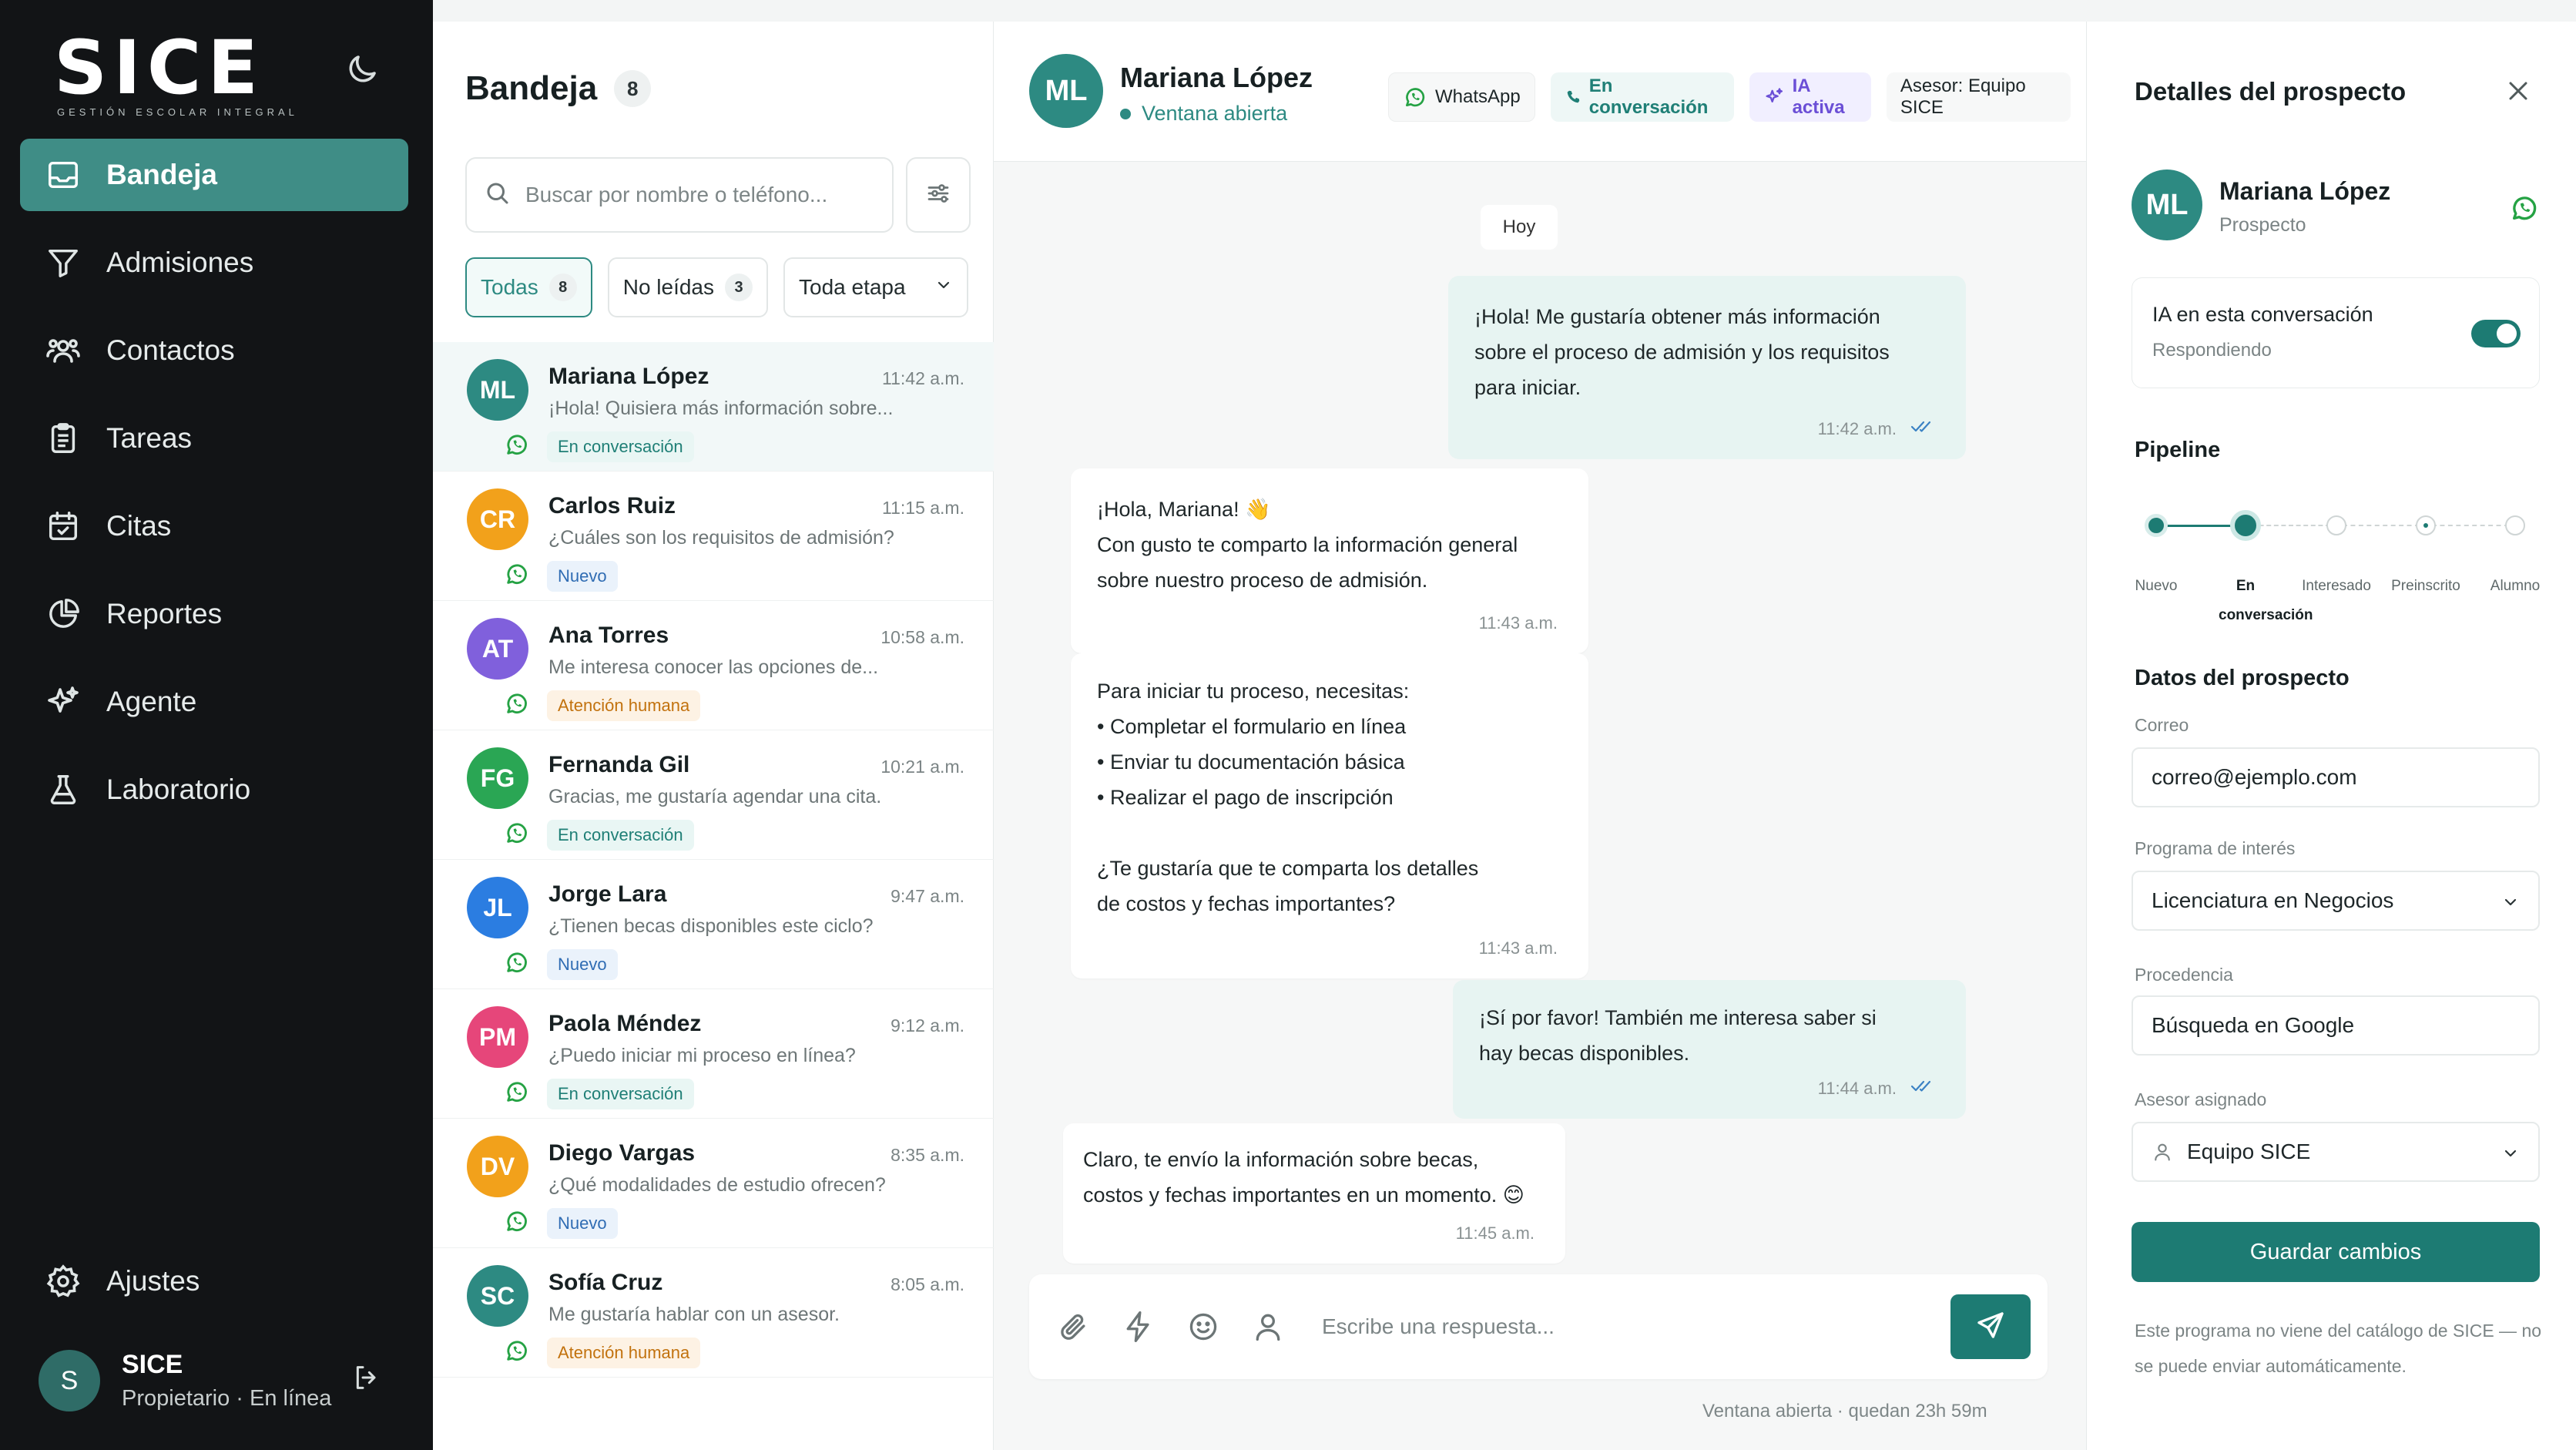 The image size is (2576, 1450). Describe the element at coordinates (214, 175) in the screenshot. I see `sidebar-item-bandeja: Bandeja` at that location.